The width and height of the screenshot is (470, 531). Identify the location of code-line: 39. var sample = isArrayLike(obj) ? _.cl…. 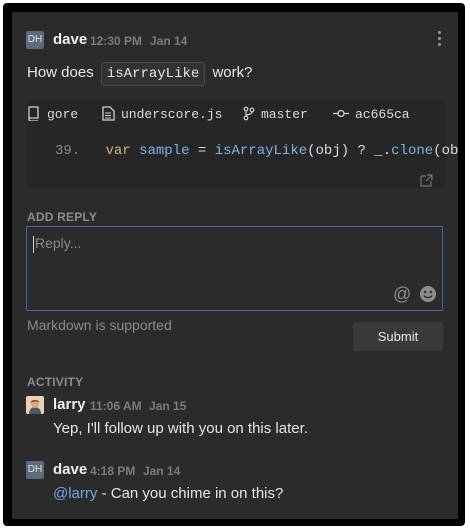
(256, 151).